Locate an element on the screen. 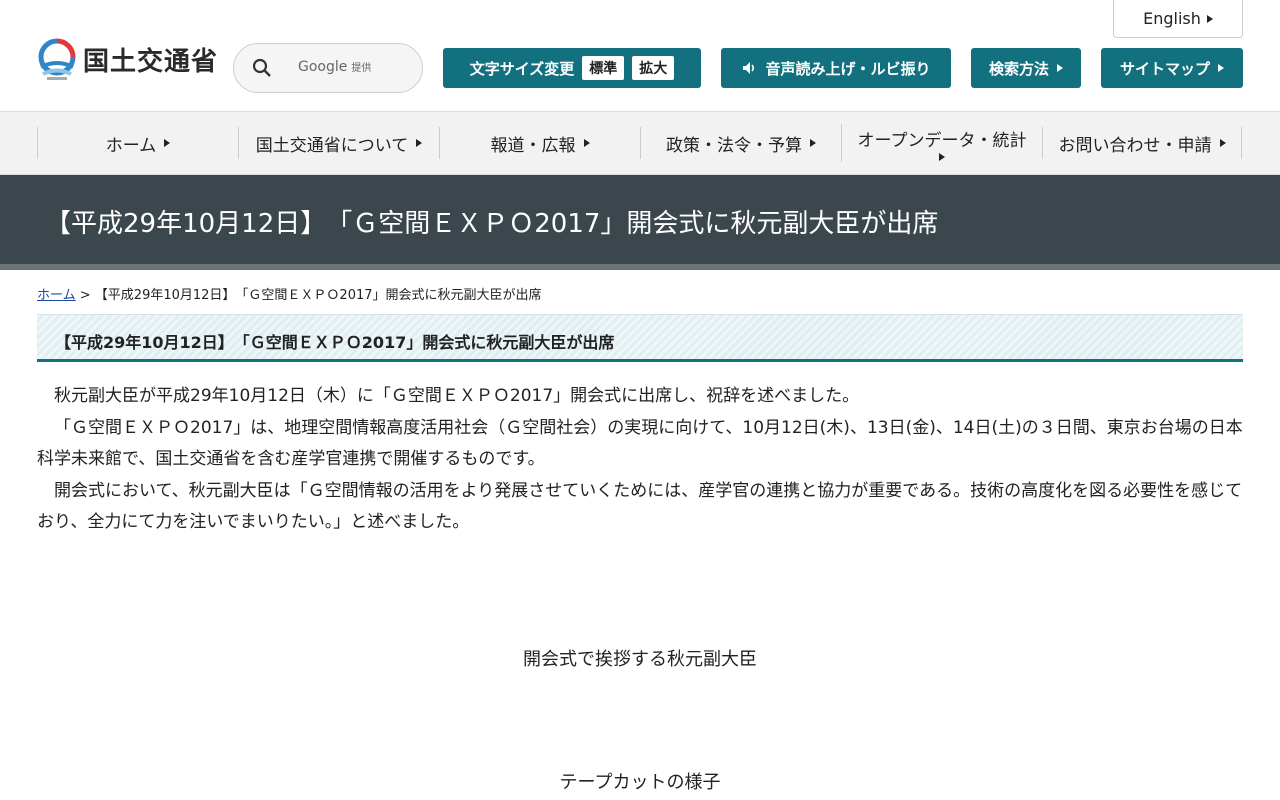 The width and height of the screenshot is (1280, 800). nav-item-home: ホーム is located at coordinates (137, 143).